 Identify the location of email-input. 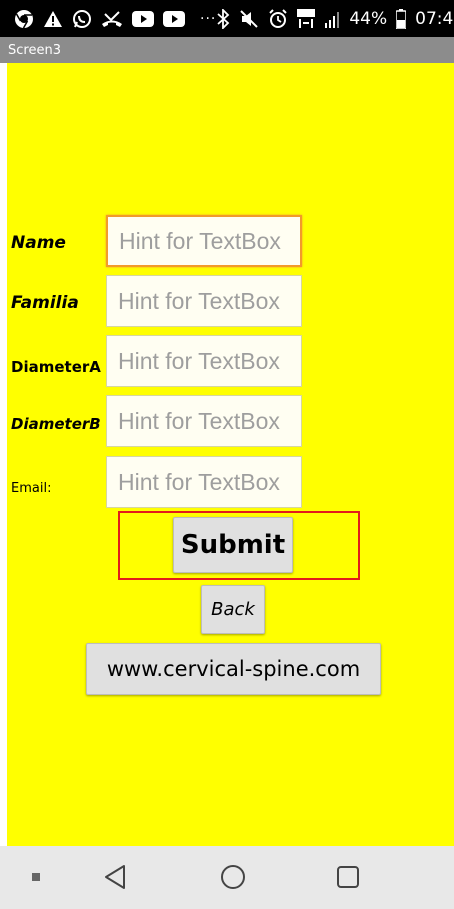
(204, 482).